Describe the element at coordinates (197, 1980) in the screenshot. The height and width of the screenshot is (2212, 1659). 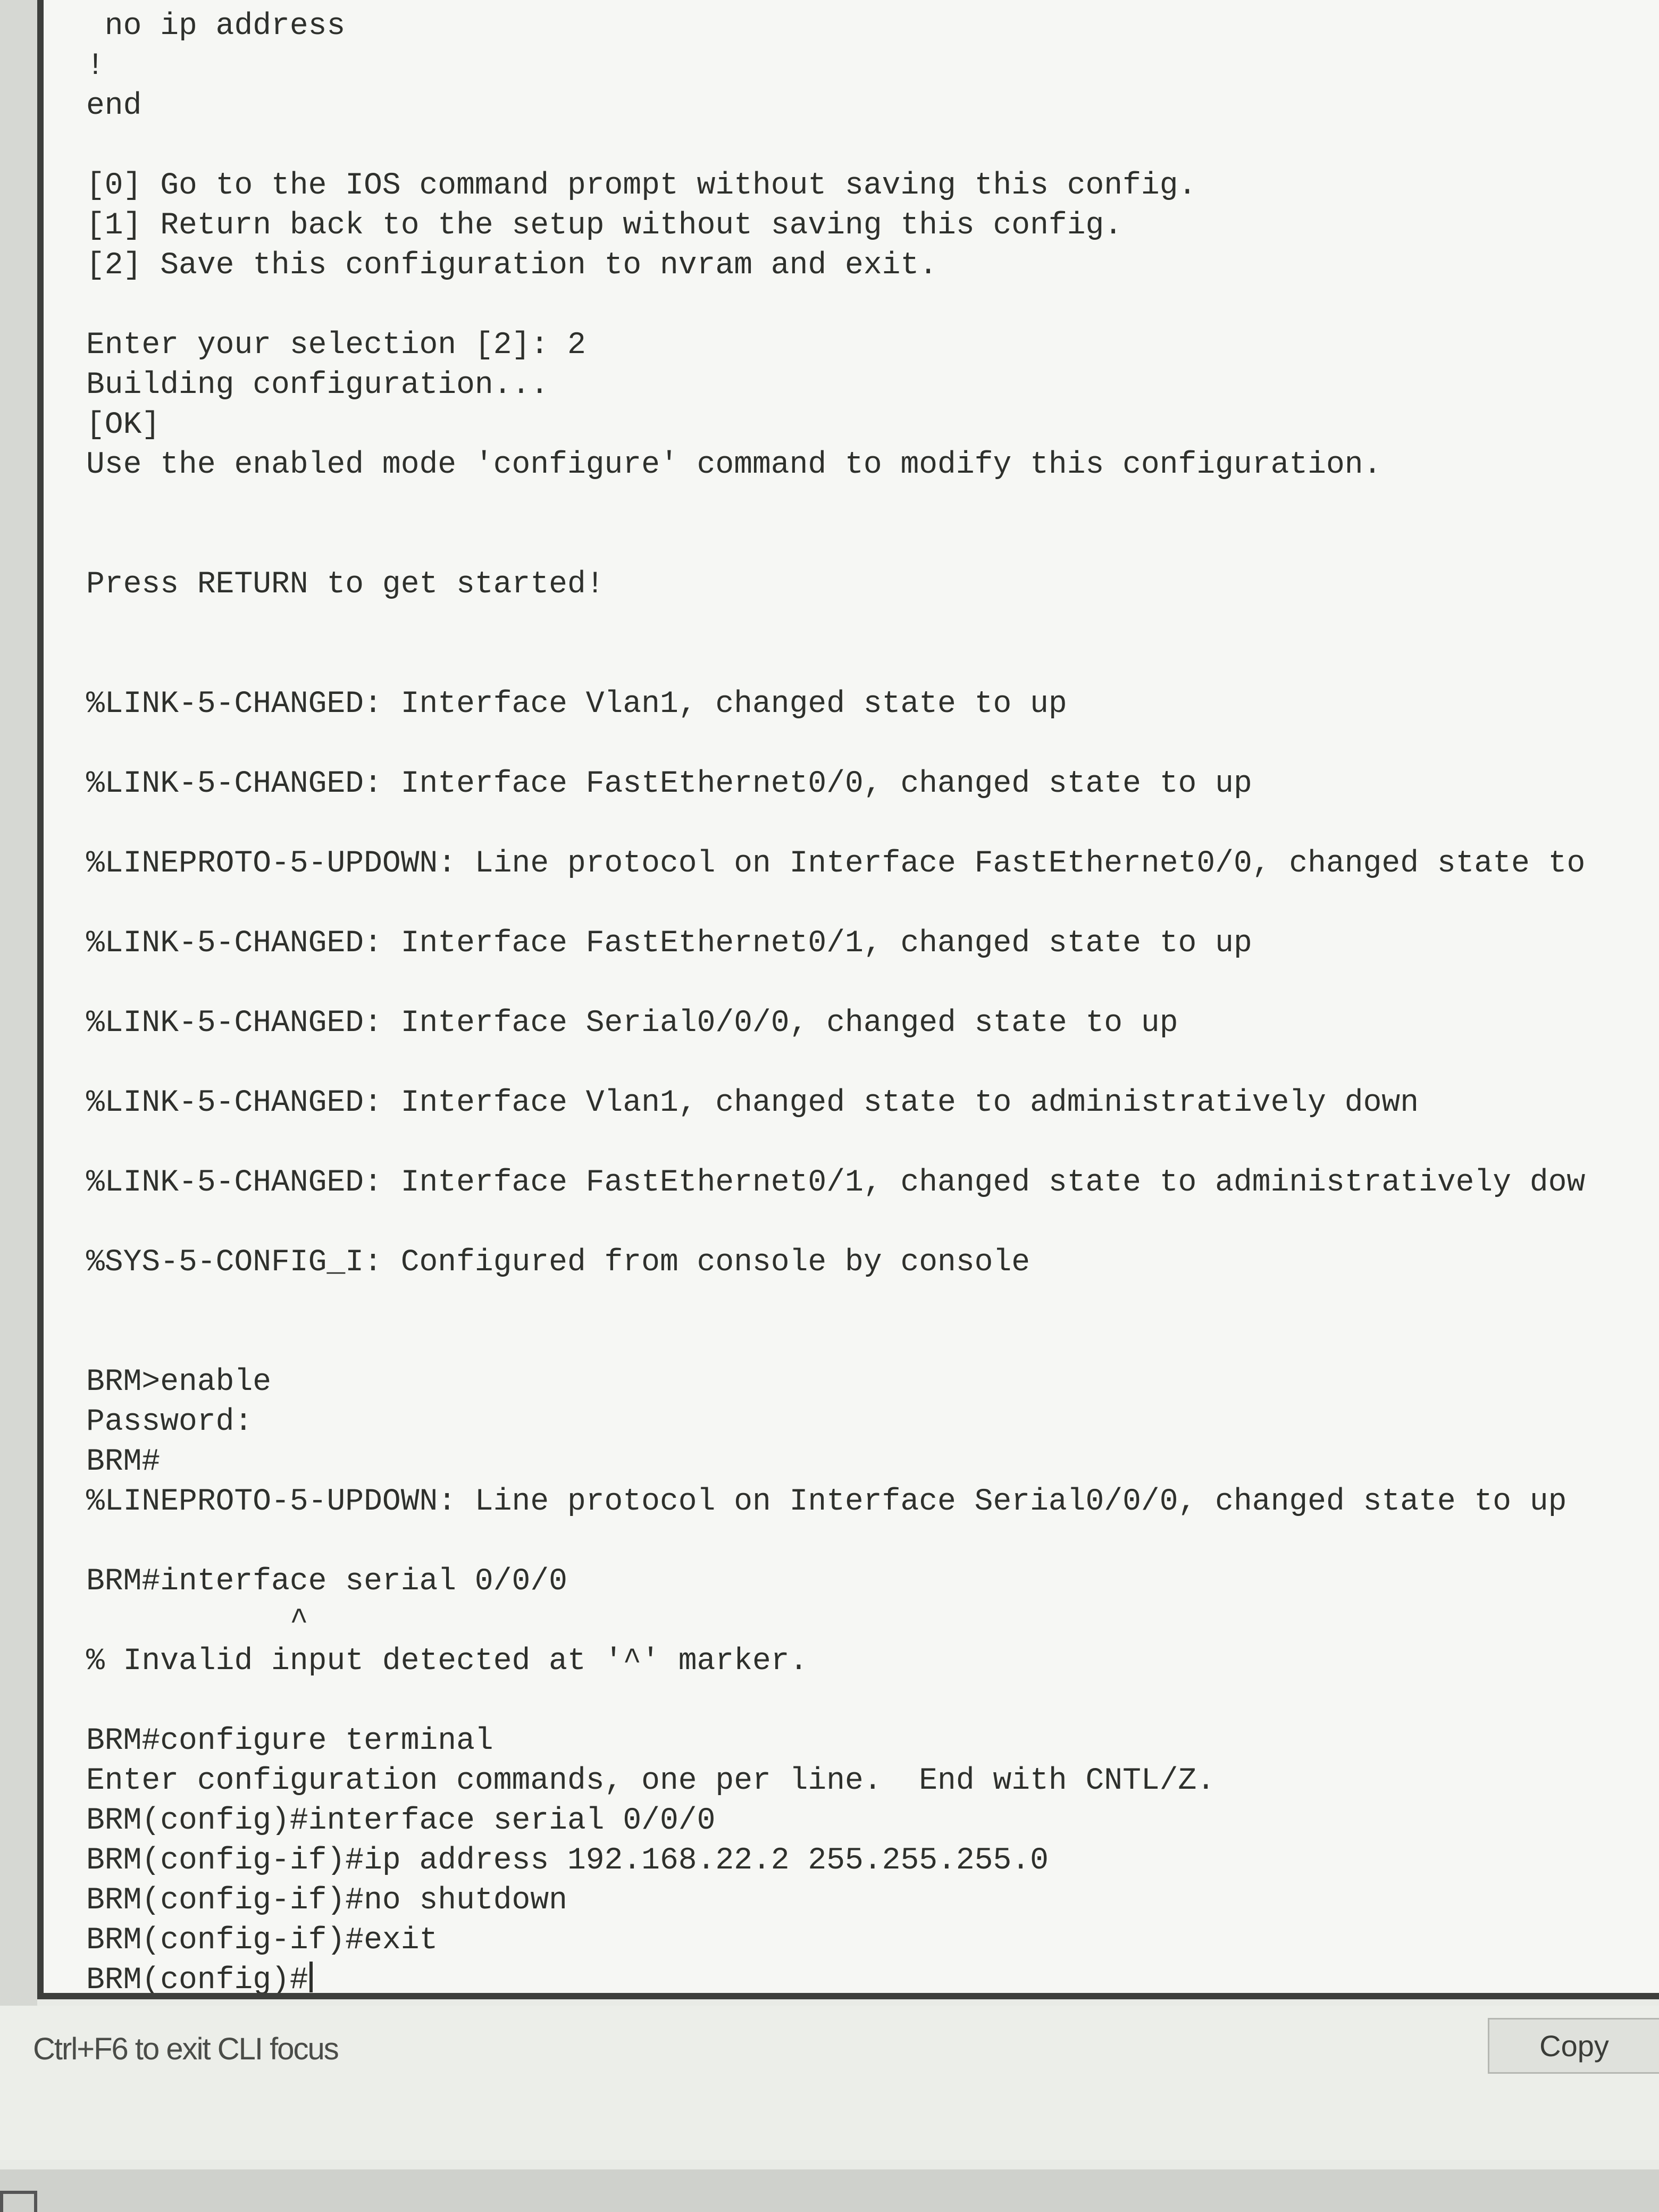
I see `cli-prompt: BRM(config)#` at that location.